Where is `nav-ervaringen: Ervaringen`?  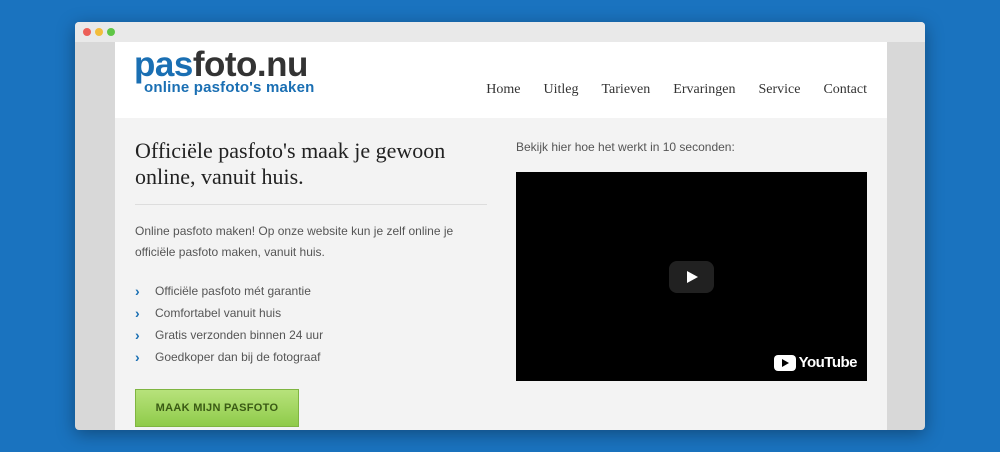 nav-ervaringen: Ervaringen is located at coordinates (704, 90).